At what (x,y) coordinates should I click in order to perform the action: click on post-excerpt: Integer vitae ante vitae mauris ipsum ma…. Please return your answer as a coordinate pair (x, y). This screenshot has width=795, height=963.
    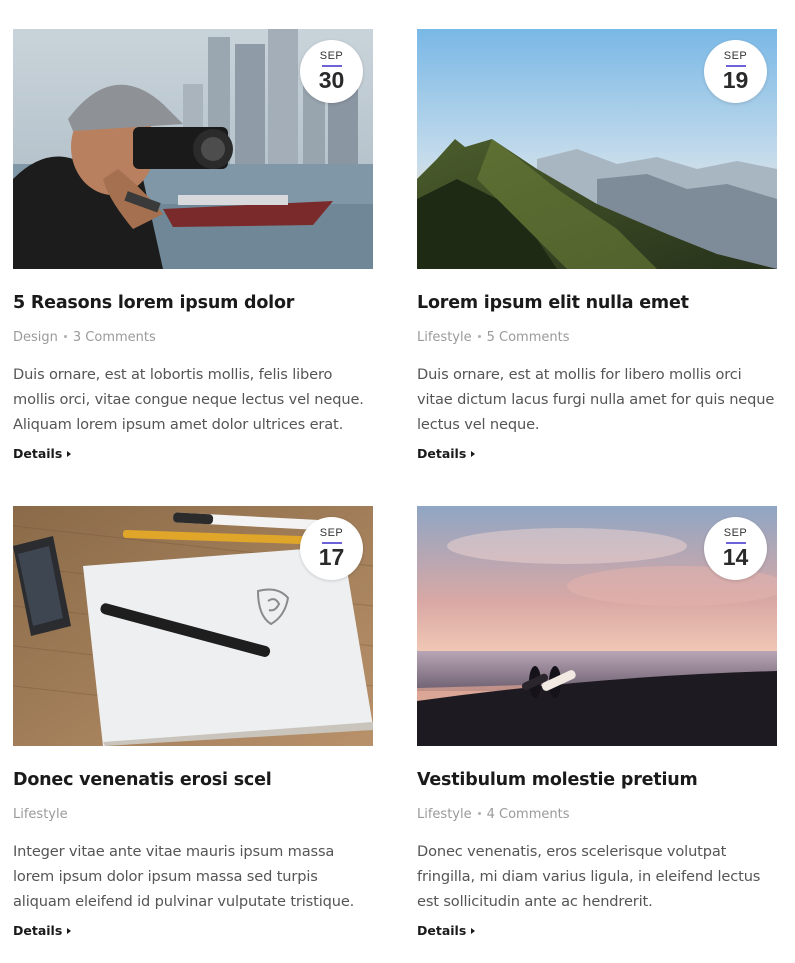
    Looking at the image, I should click on (184, 876).